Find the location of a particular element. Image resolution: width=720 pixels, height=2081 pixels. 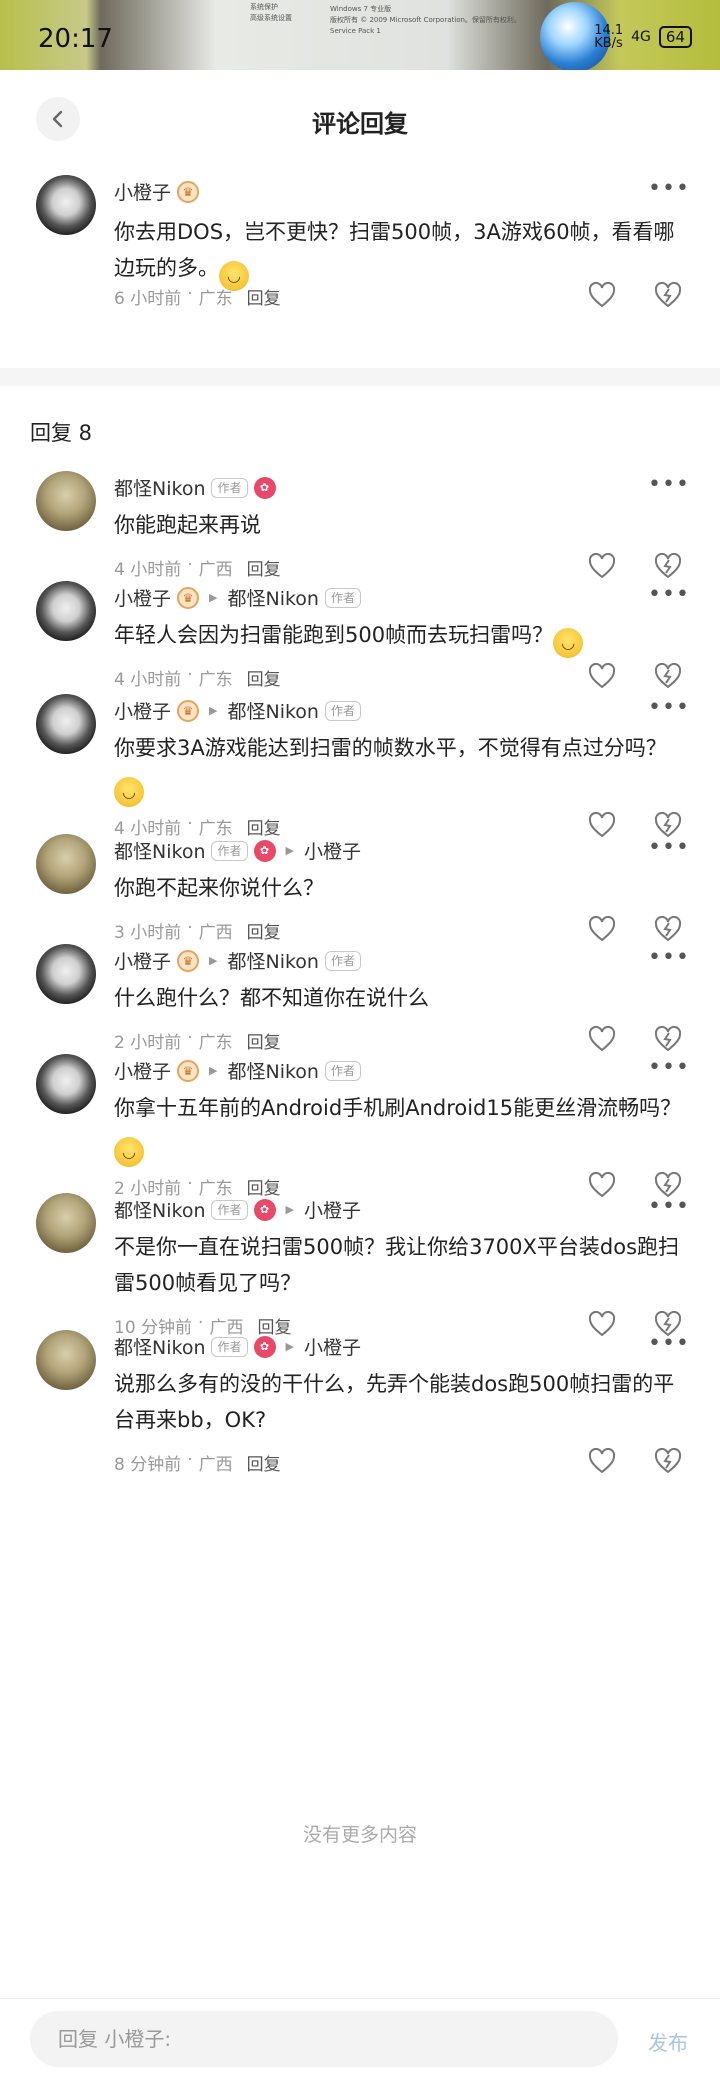

section-divider is located at coordinates (360, 377).